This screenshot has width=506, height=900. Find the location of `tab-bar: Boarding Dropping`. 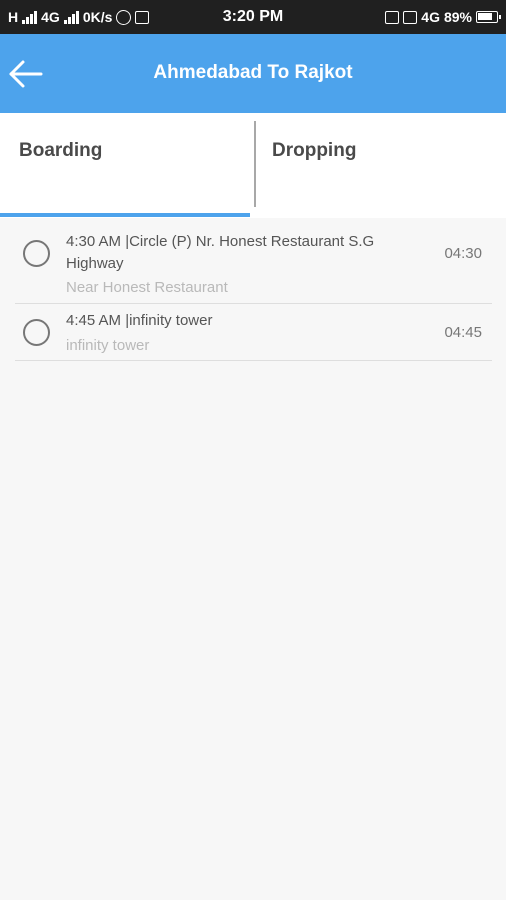

tab-bar: Boarding Dropping is located at coordinates (253, 165).